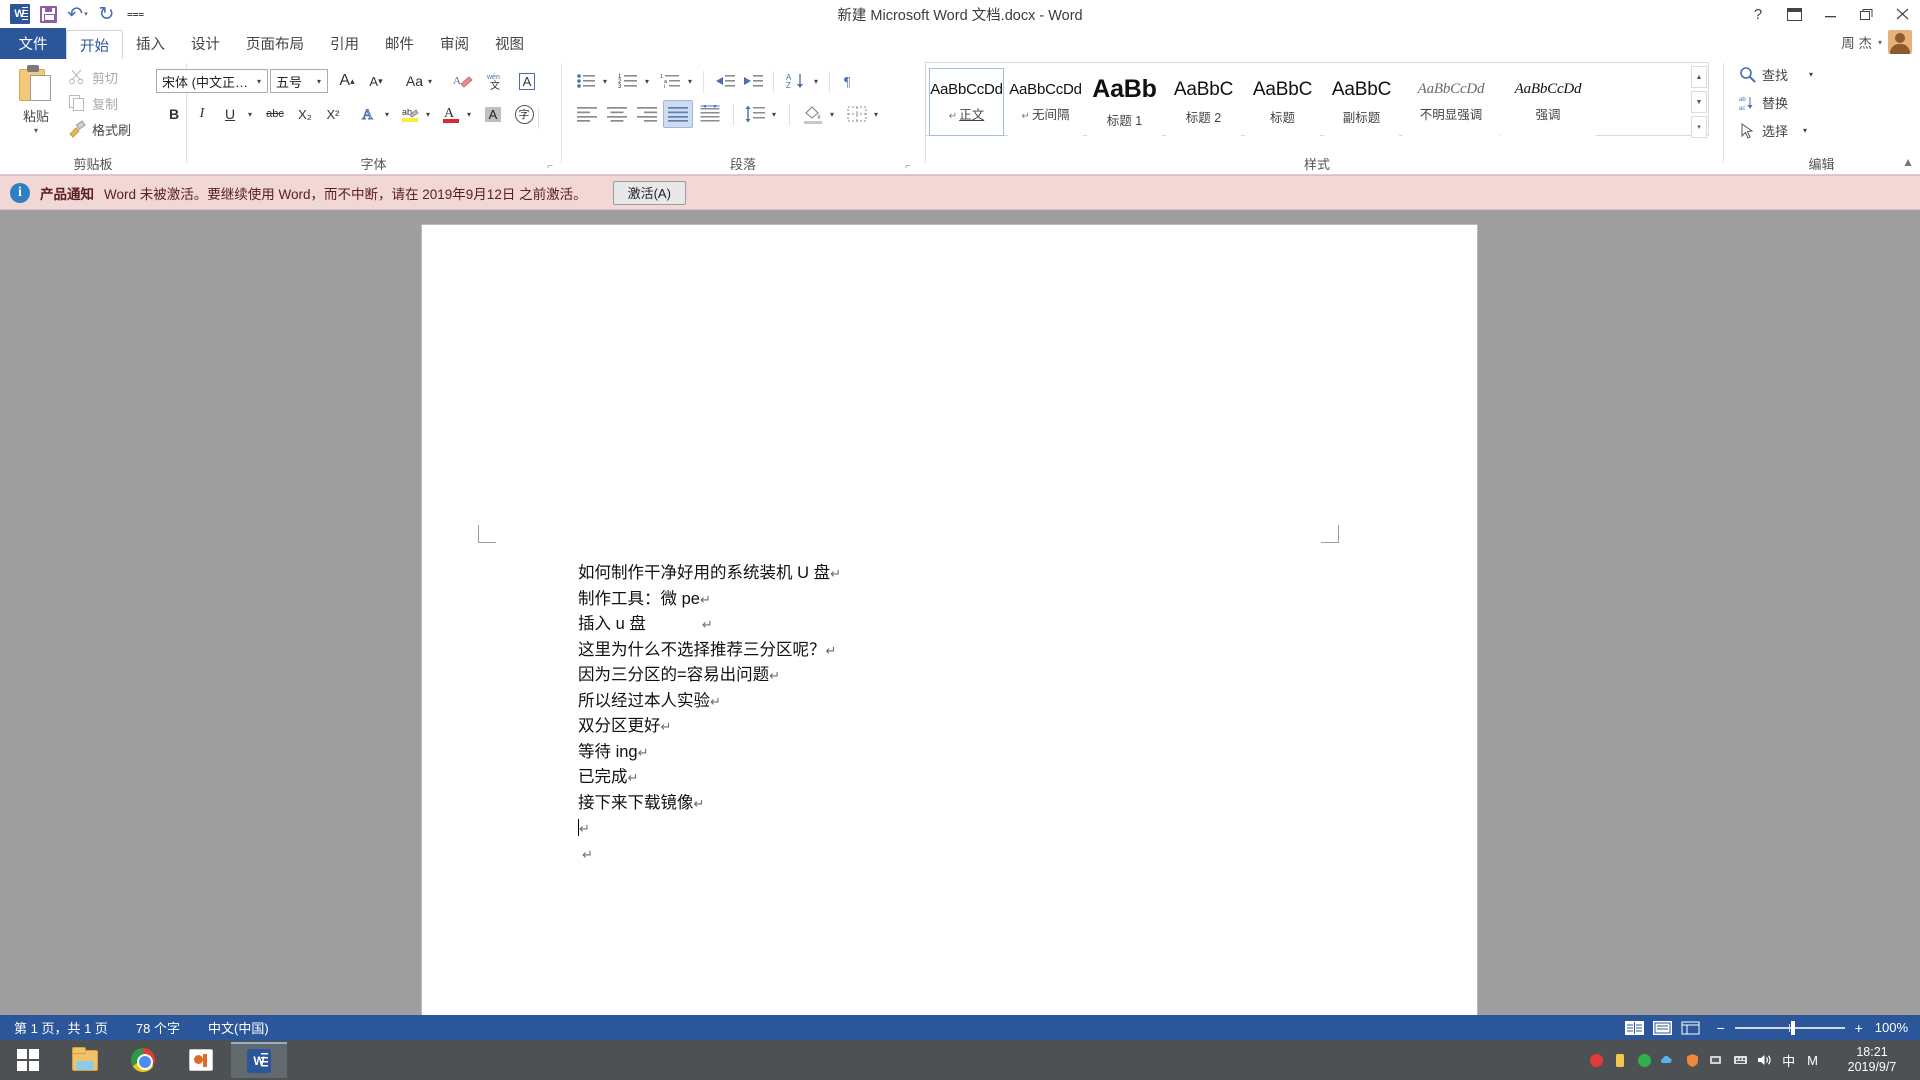 This screenshot has height=1080, width=1920. I want to click on subscript-button: X₂, so click(305, 114).